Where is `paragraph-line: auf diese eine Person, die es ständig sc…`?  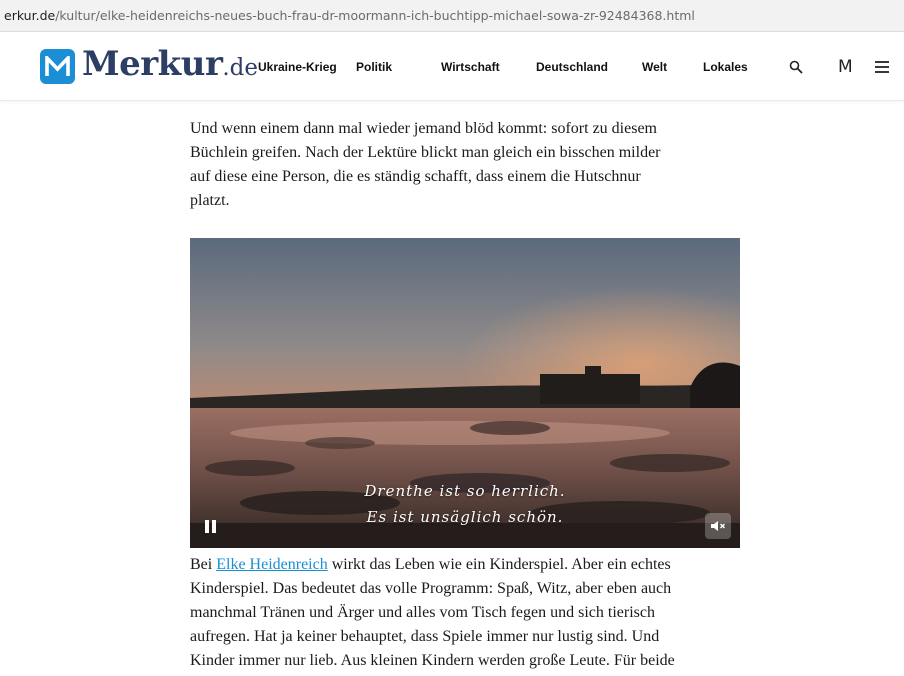 paragraph-line: auf diese eine Person, die es ständig sc… is located at coordinates (415, 176).